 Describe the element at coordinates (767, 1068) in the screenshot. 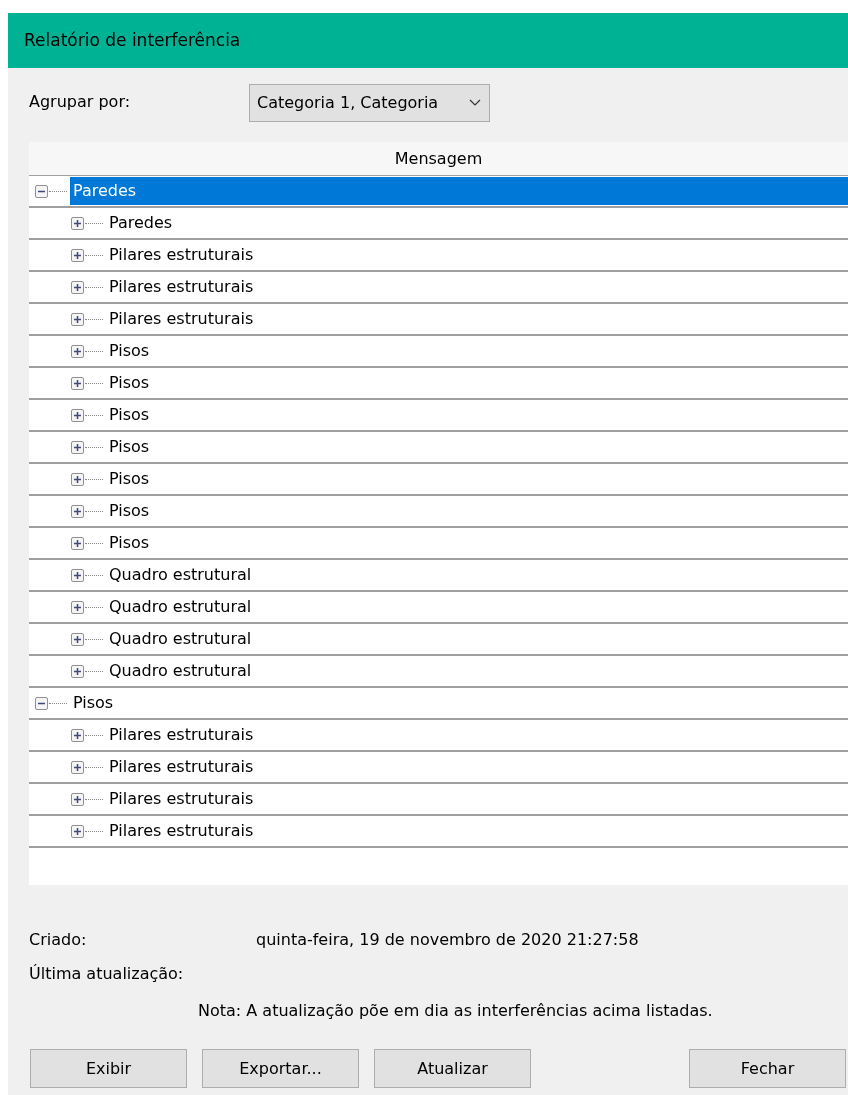

I see `dialog-button: Fechar` at that location.